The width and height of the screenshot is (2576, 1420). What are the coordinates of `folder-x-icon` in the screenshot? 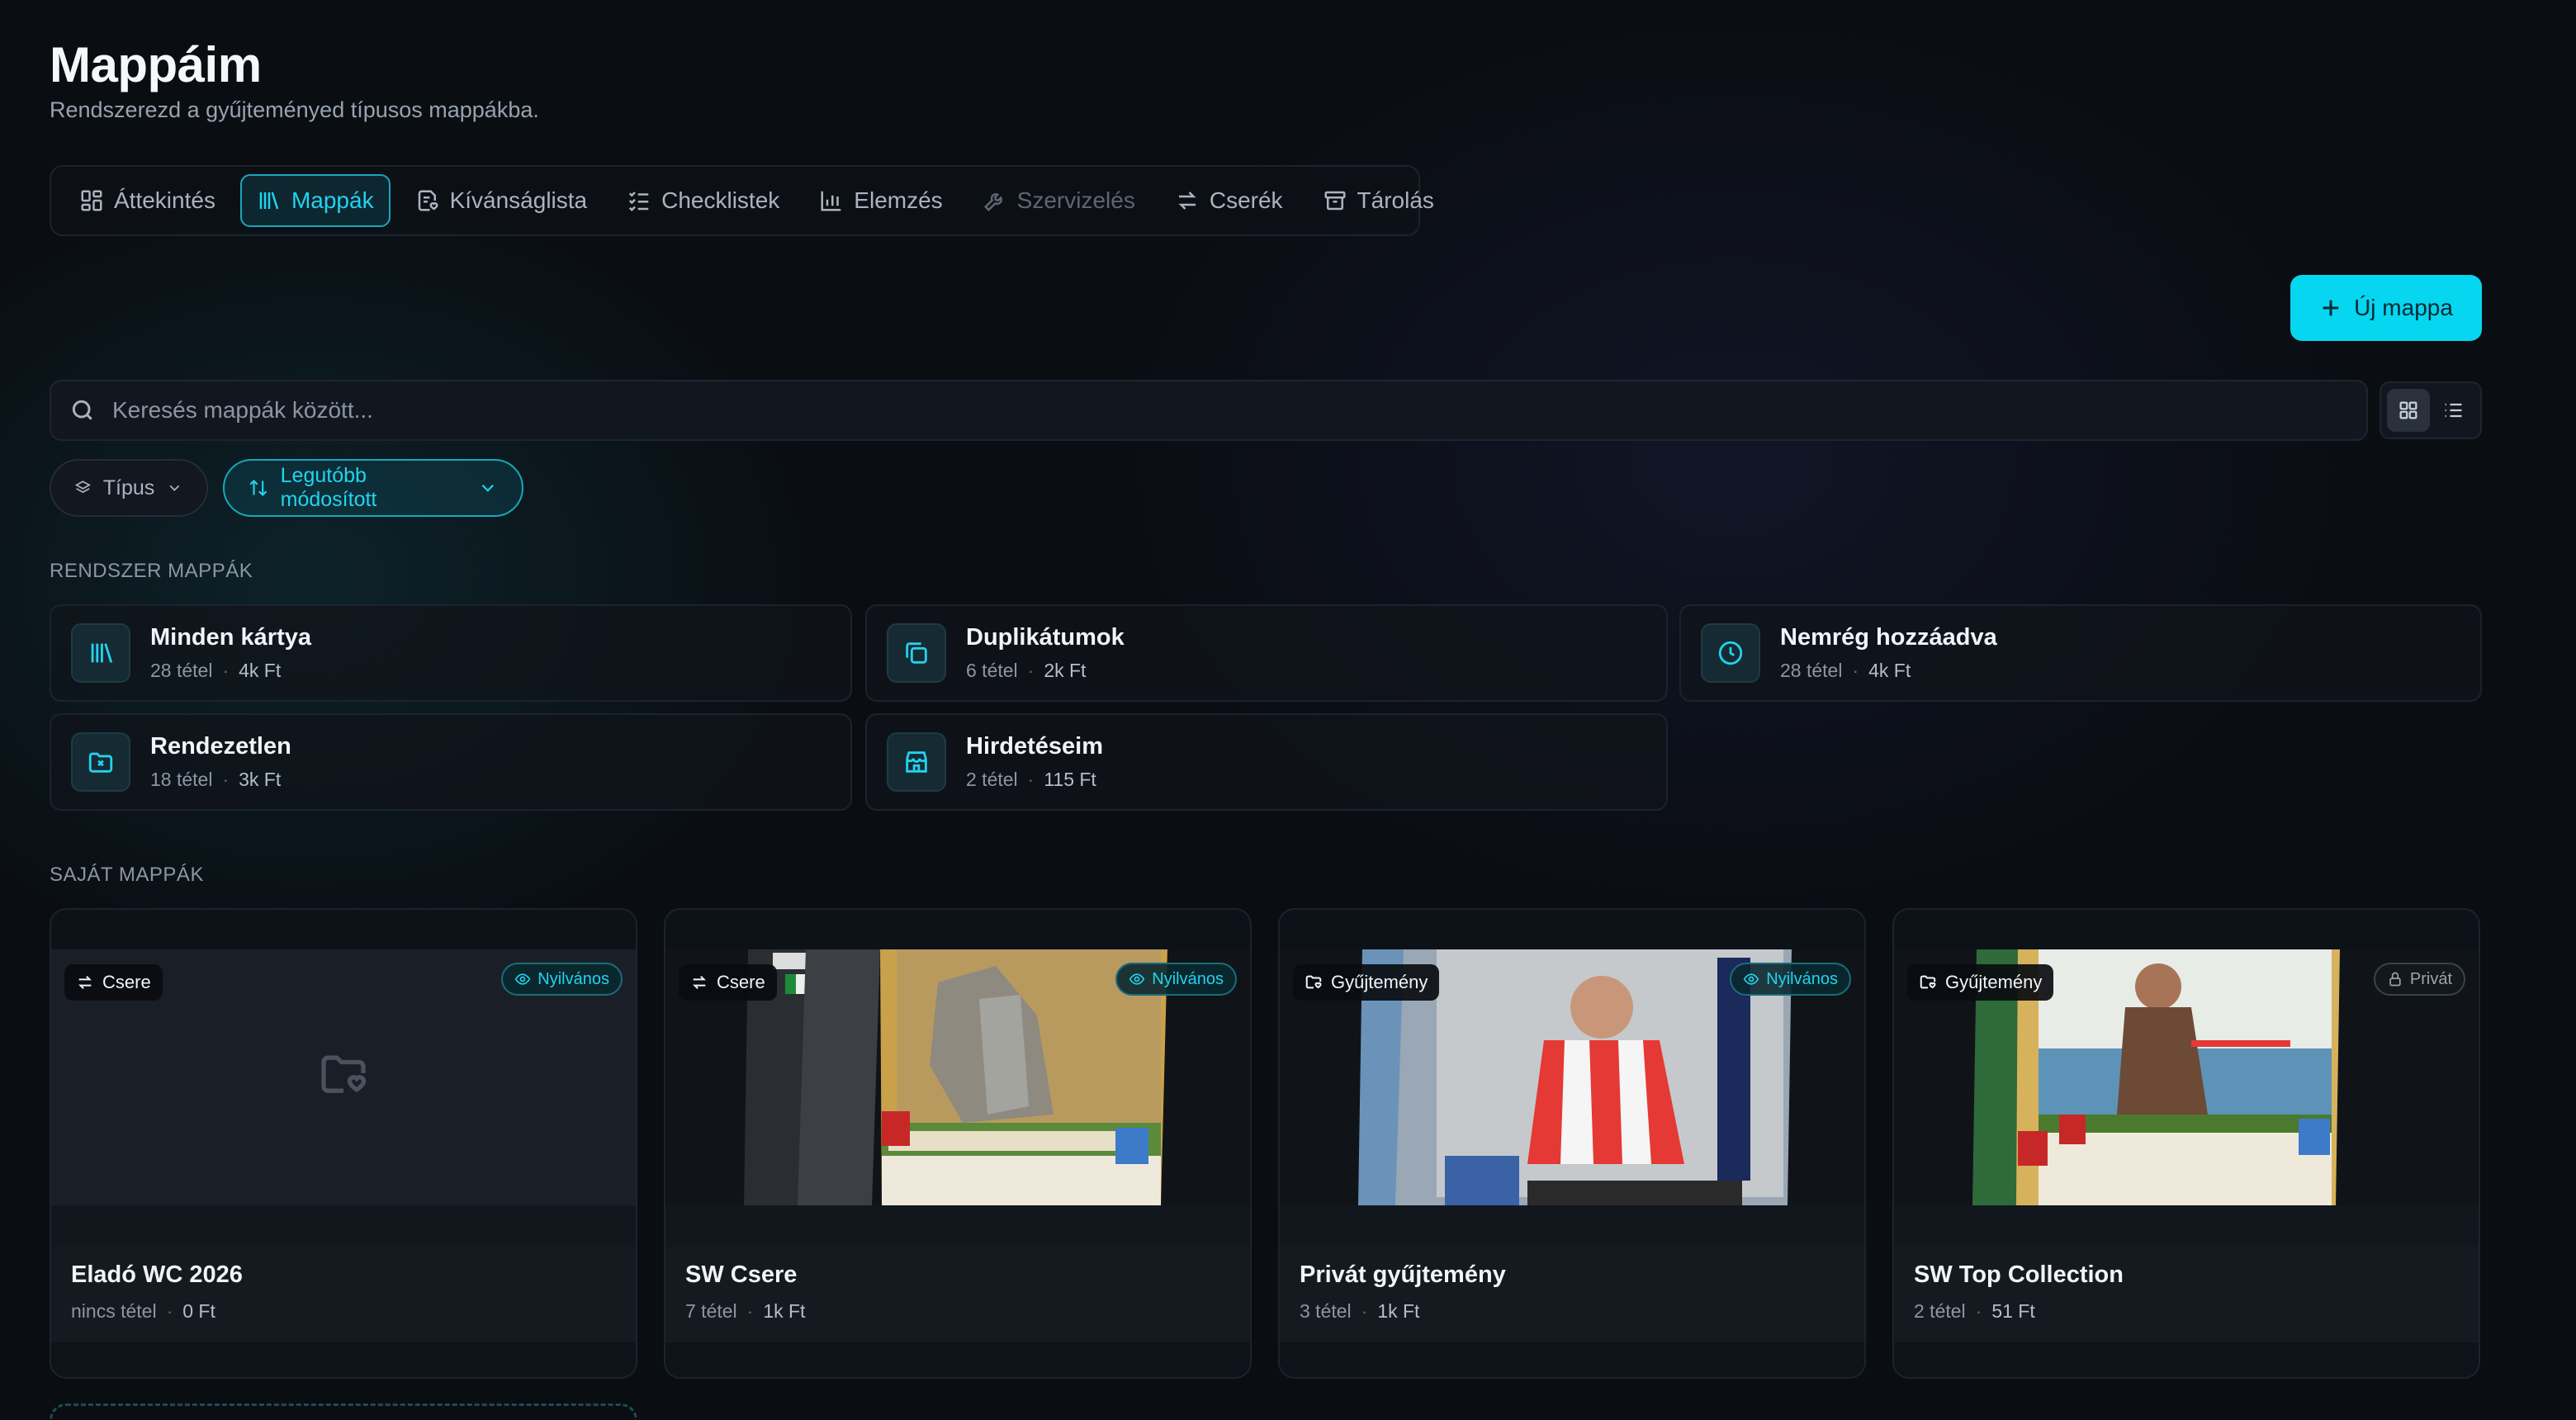 It's located at (100, 762).